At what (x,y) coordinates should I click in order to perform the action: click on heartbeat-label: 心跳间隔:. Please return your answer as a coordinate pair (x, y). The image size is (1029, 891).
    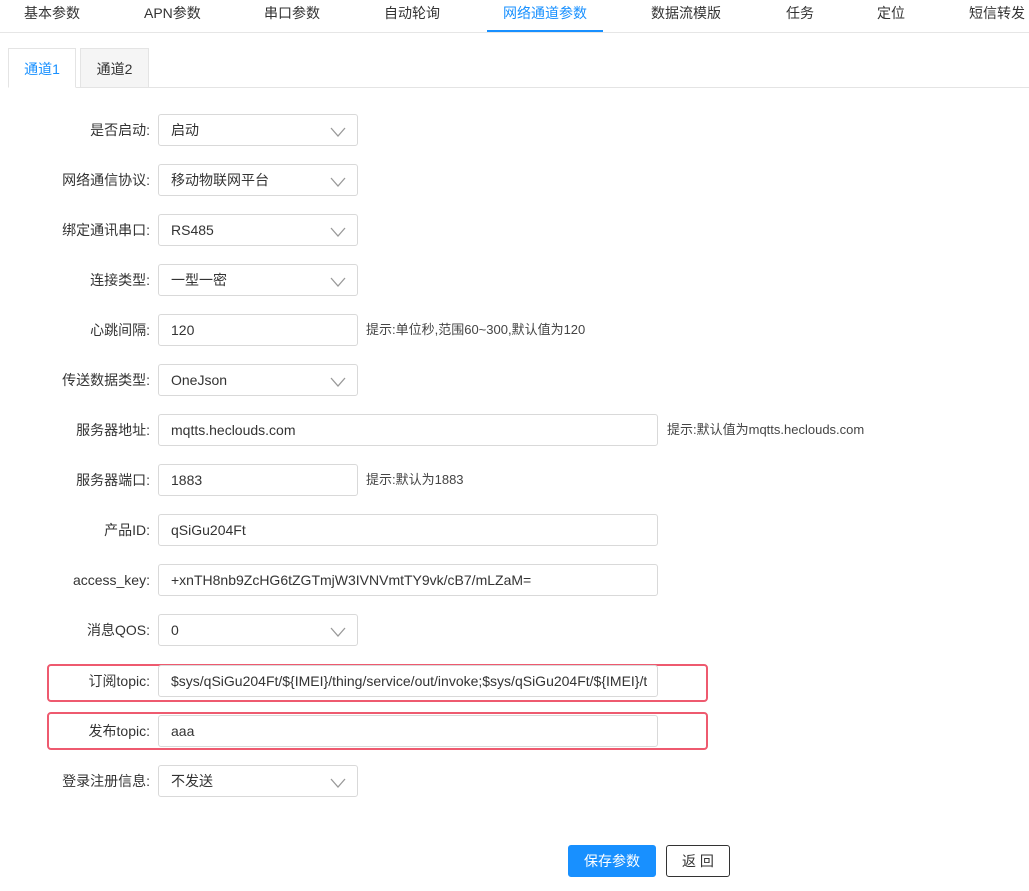
    Looking at the image, I should click on (120, 330).